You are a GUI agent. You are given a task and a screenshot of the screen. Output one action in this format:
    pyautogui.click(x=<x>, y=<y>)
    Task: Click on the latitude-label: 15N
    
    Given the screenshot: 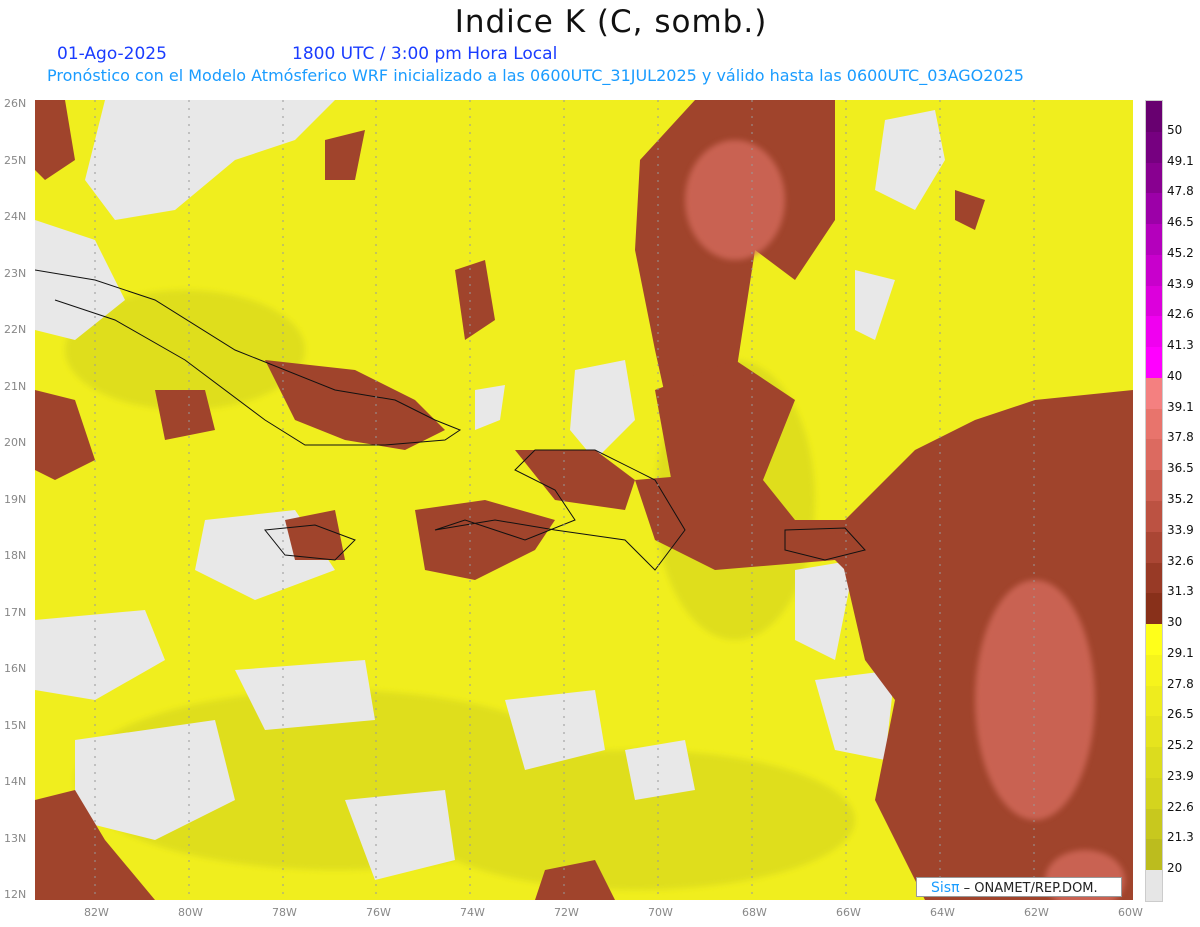 What is the action you would take?
    pyautogui.click(x=15, y=725)
    